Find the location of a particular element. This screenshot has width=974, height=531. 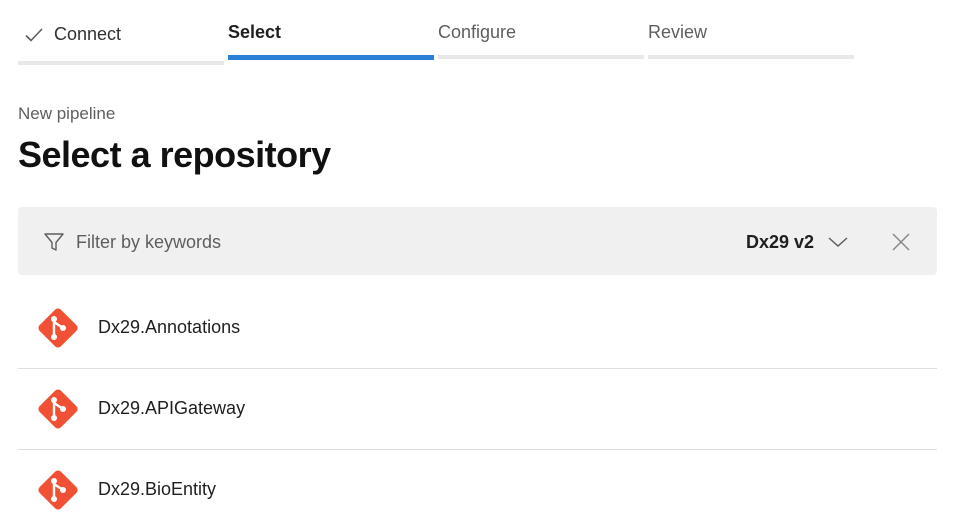

step-configure-bar is located at coordinates (541, 57).